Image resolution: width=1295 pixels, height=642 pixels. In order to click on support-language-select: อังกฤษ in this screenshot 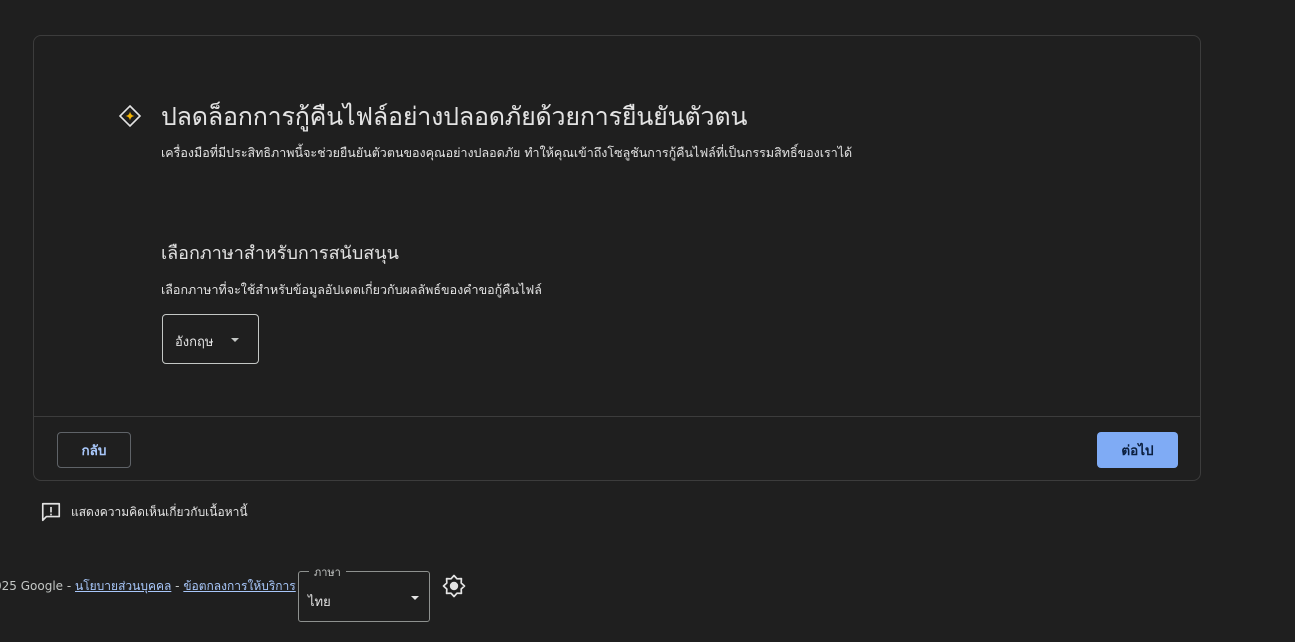, I will do `click(210, 339)`.